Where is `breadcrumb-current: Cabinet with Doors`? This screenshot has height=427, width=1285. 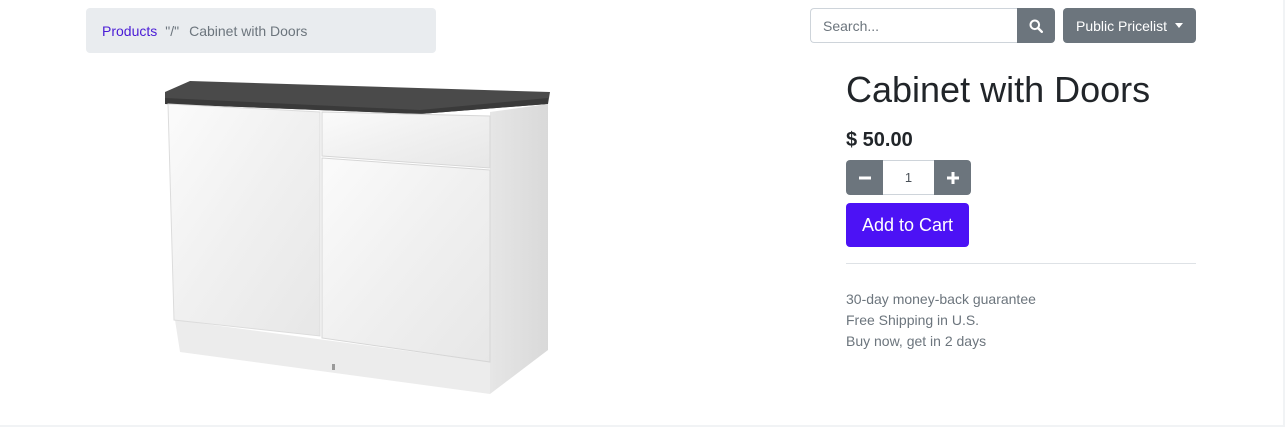 breadcrumb-current: Cabinet with Doors is located at coordinates (248, 30).